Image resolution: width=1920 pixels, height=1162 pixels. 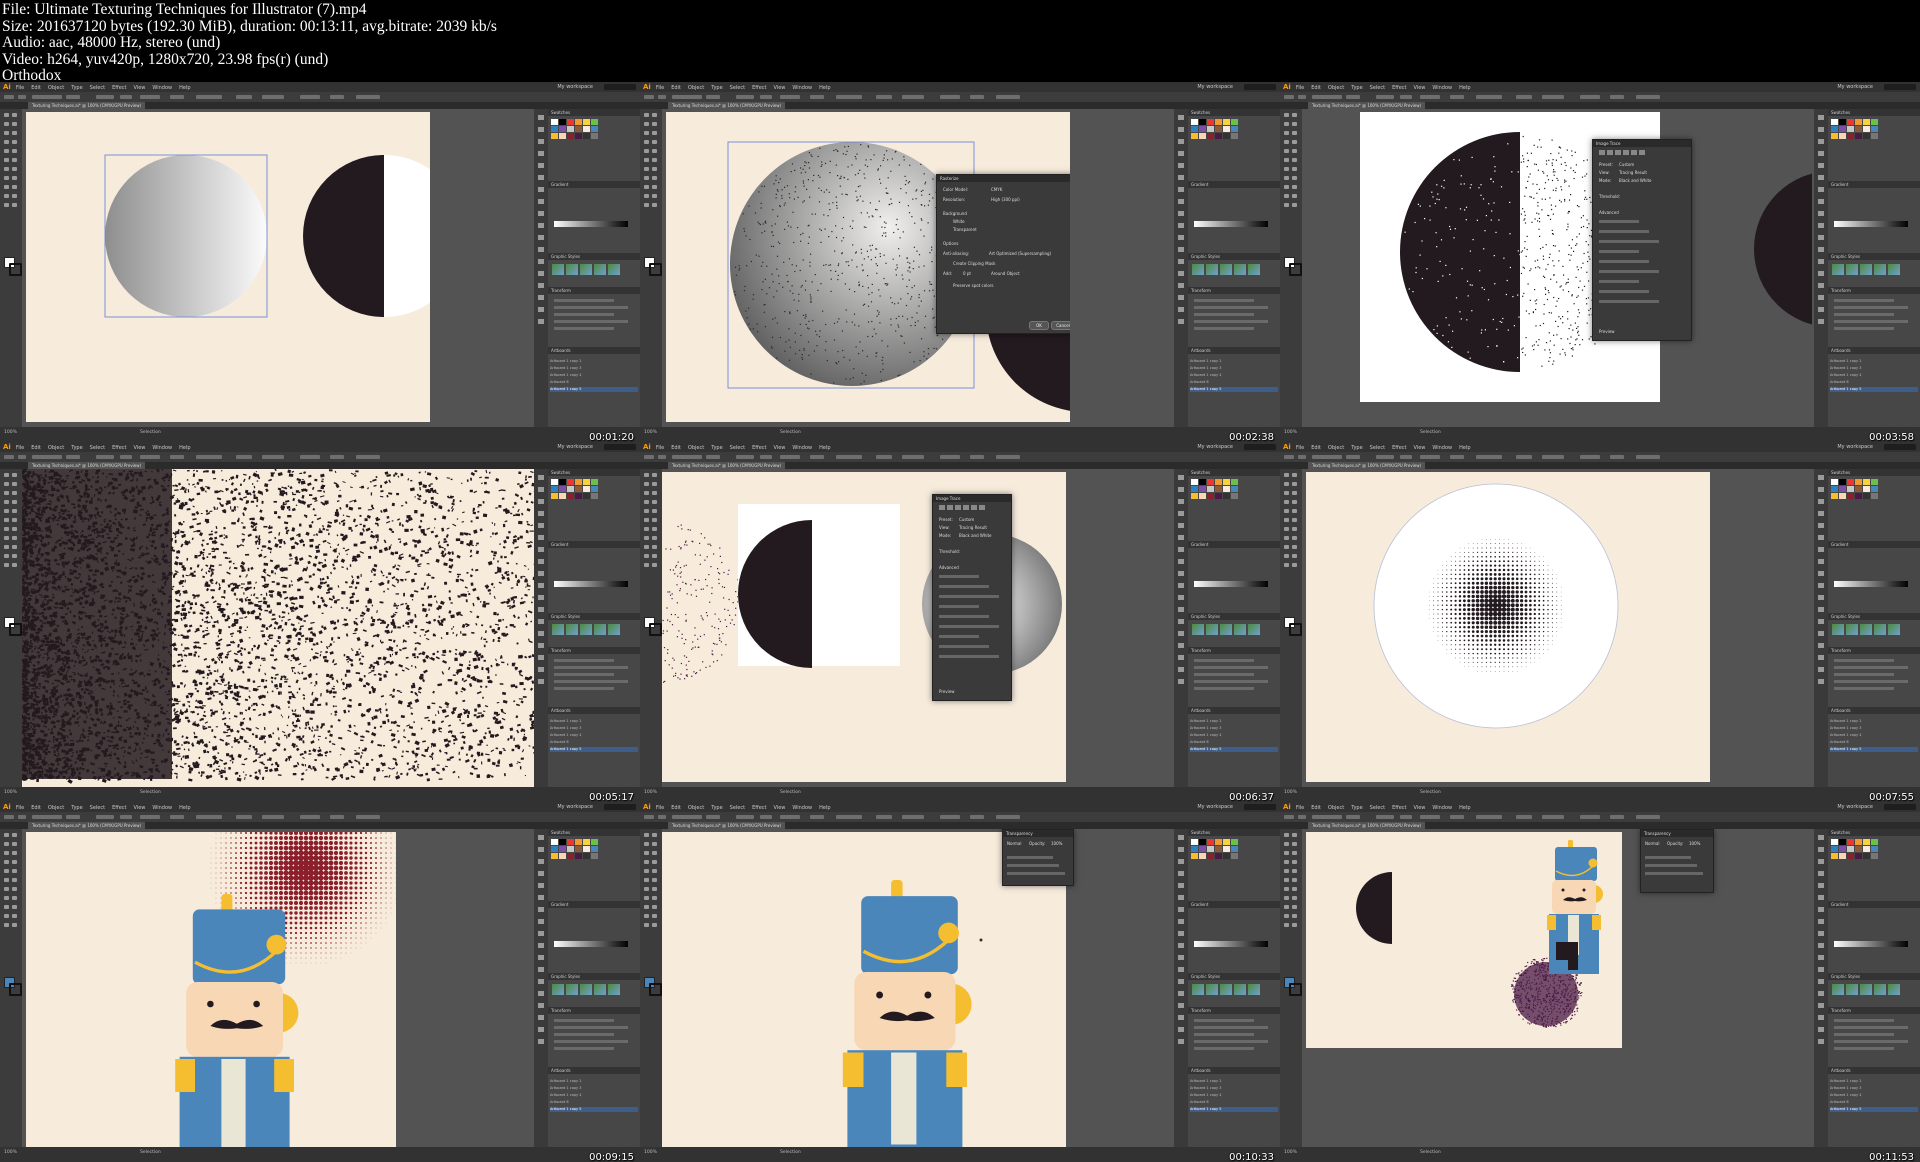 I want to click on color-model-select: CMYK, so click(x=996, y=189).